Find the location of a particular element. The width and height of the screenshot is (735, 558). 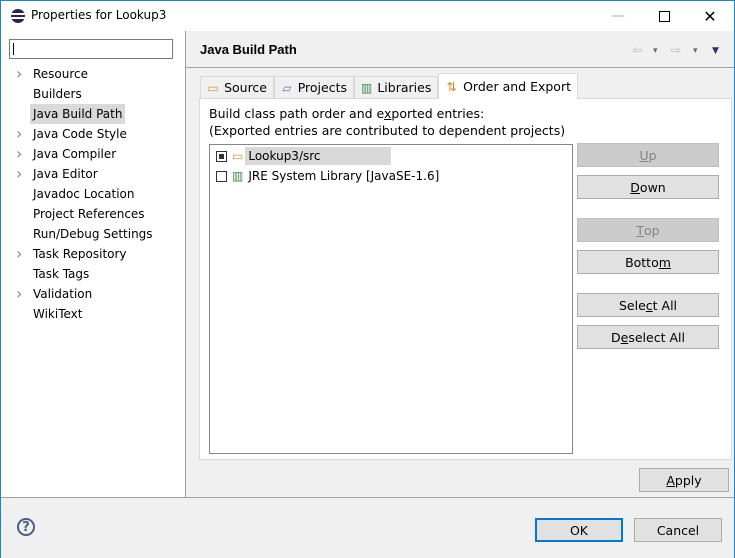

sidebar-item-label: Java Compiler is located at coordinates (75, 154).